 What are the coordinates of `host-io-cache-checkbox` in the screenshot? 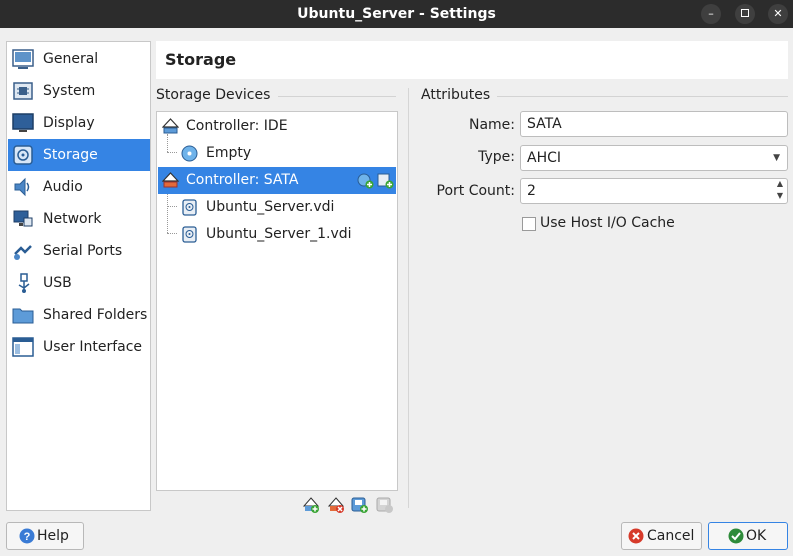 It's located at (529, 224).